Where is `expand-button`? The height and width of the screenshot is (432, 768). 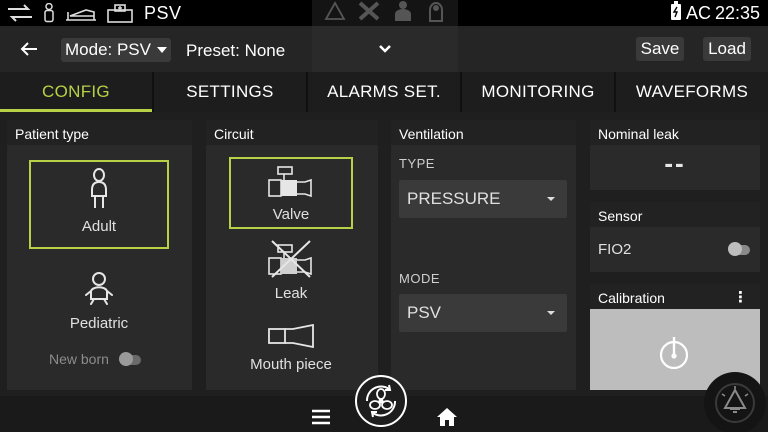 expand-button is located at coordinates (385, 49).